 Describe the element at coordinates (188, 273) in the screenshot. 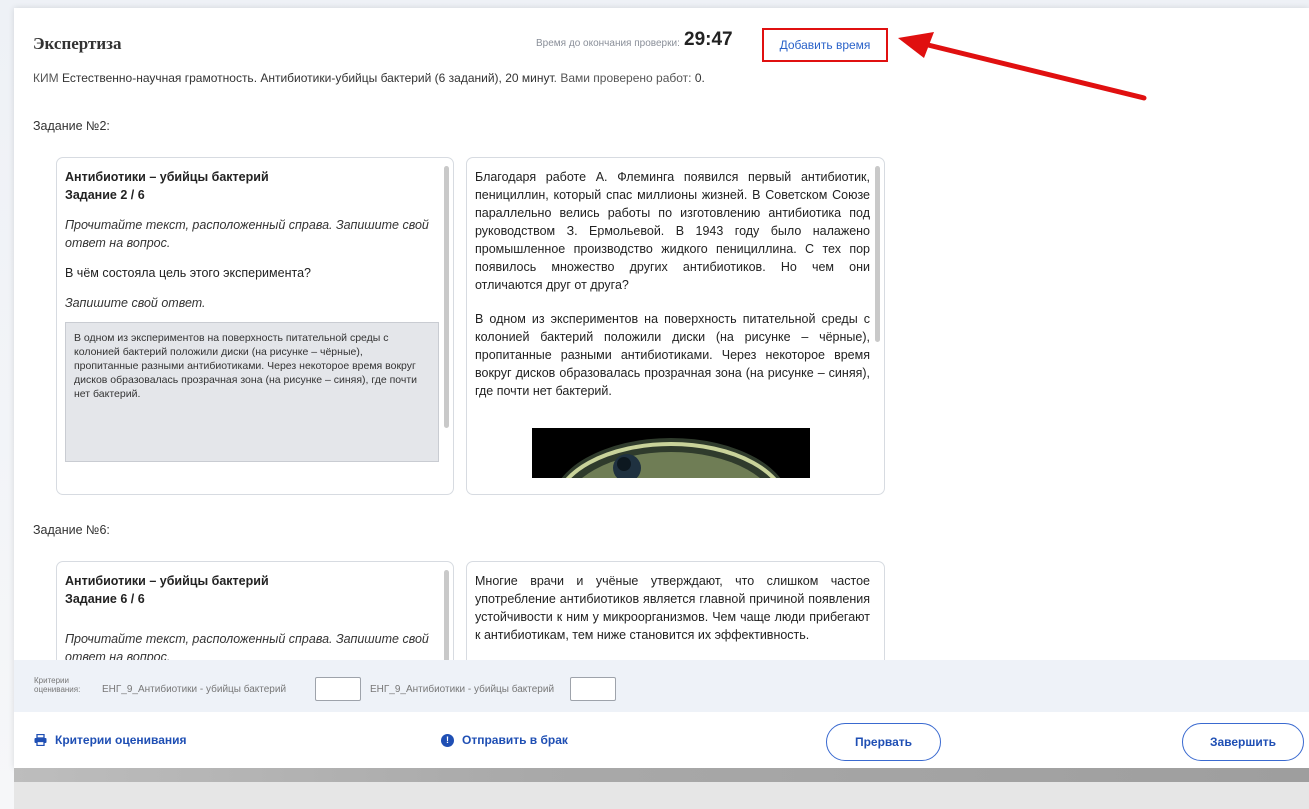

I see `task-question: В чём состояла цель этого эксперимента?` at that location.